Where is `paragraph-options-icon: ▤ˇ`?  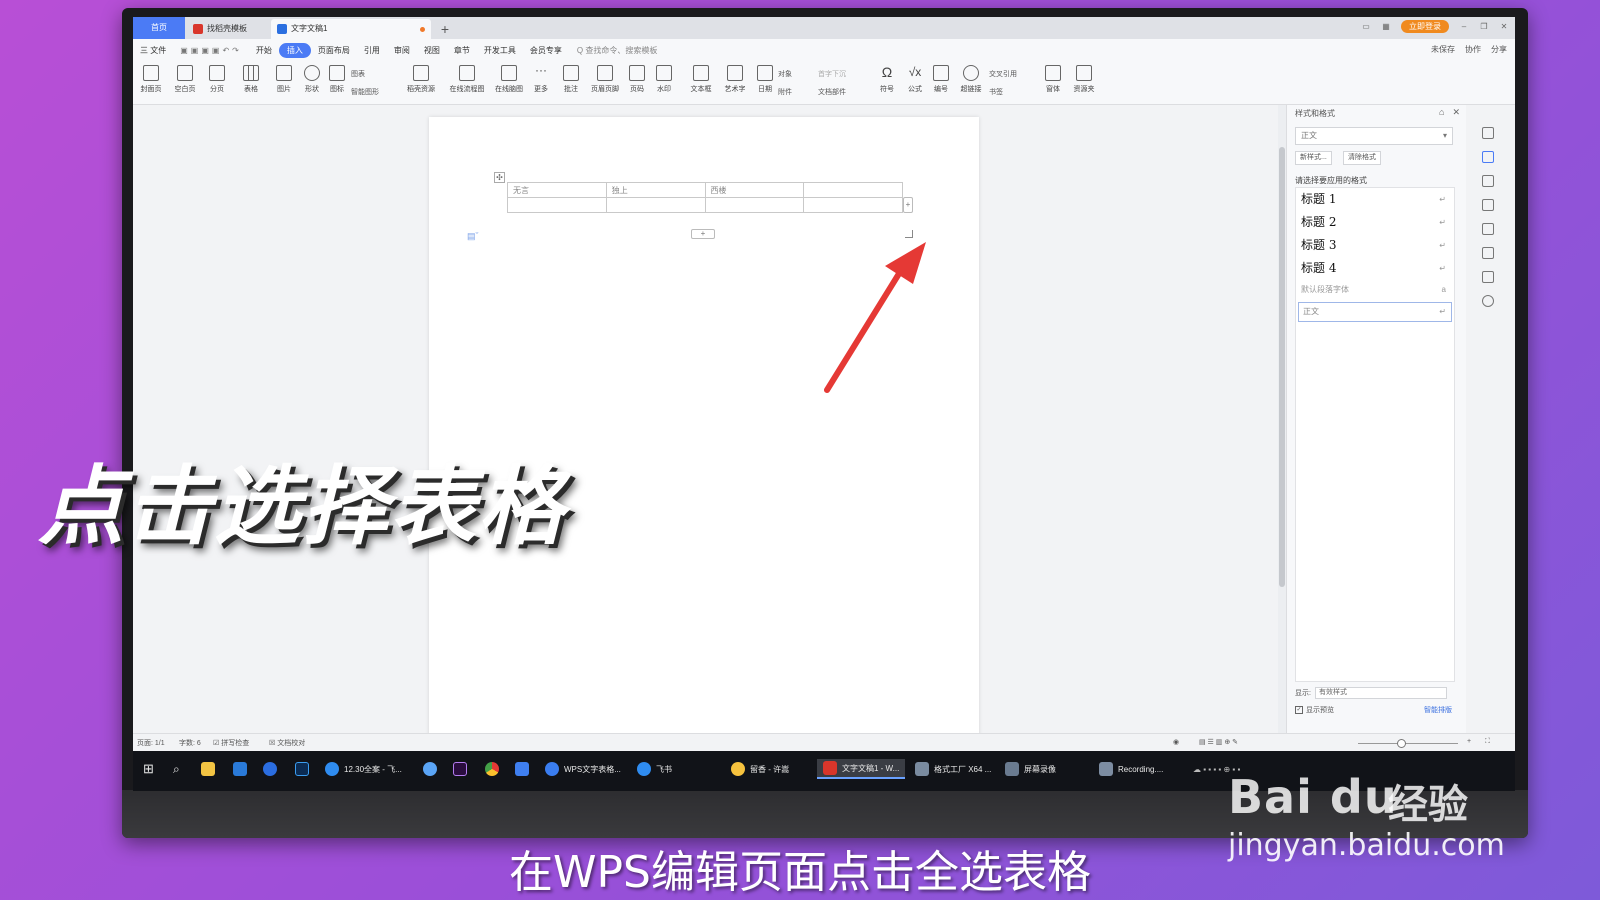 paragraph-options-icon: ▤ˇ is located at coordinates (473, 236).